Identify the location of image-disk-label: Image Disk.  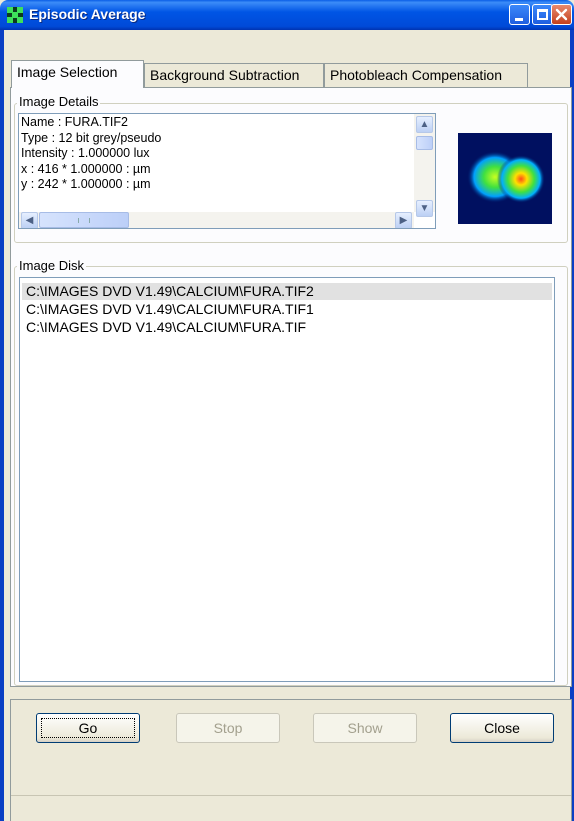
(52, 265).